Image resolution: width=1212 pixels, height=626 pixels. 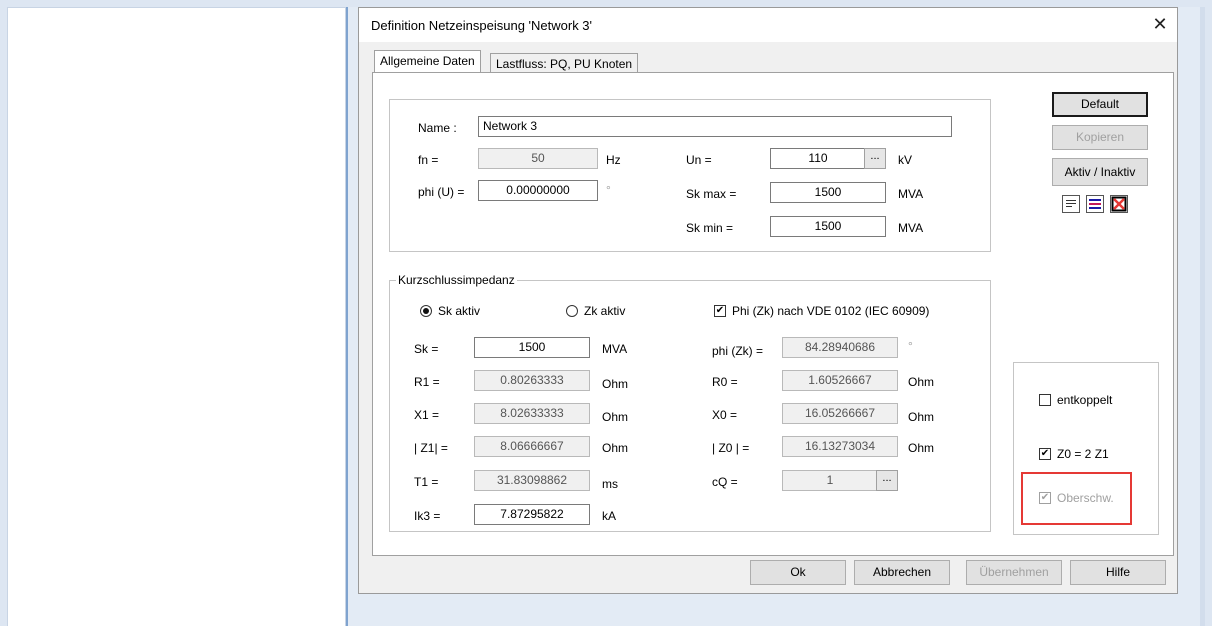 I want to click on x1-field: 8.02633333, so click(x=532, y=413).